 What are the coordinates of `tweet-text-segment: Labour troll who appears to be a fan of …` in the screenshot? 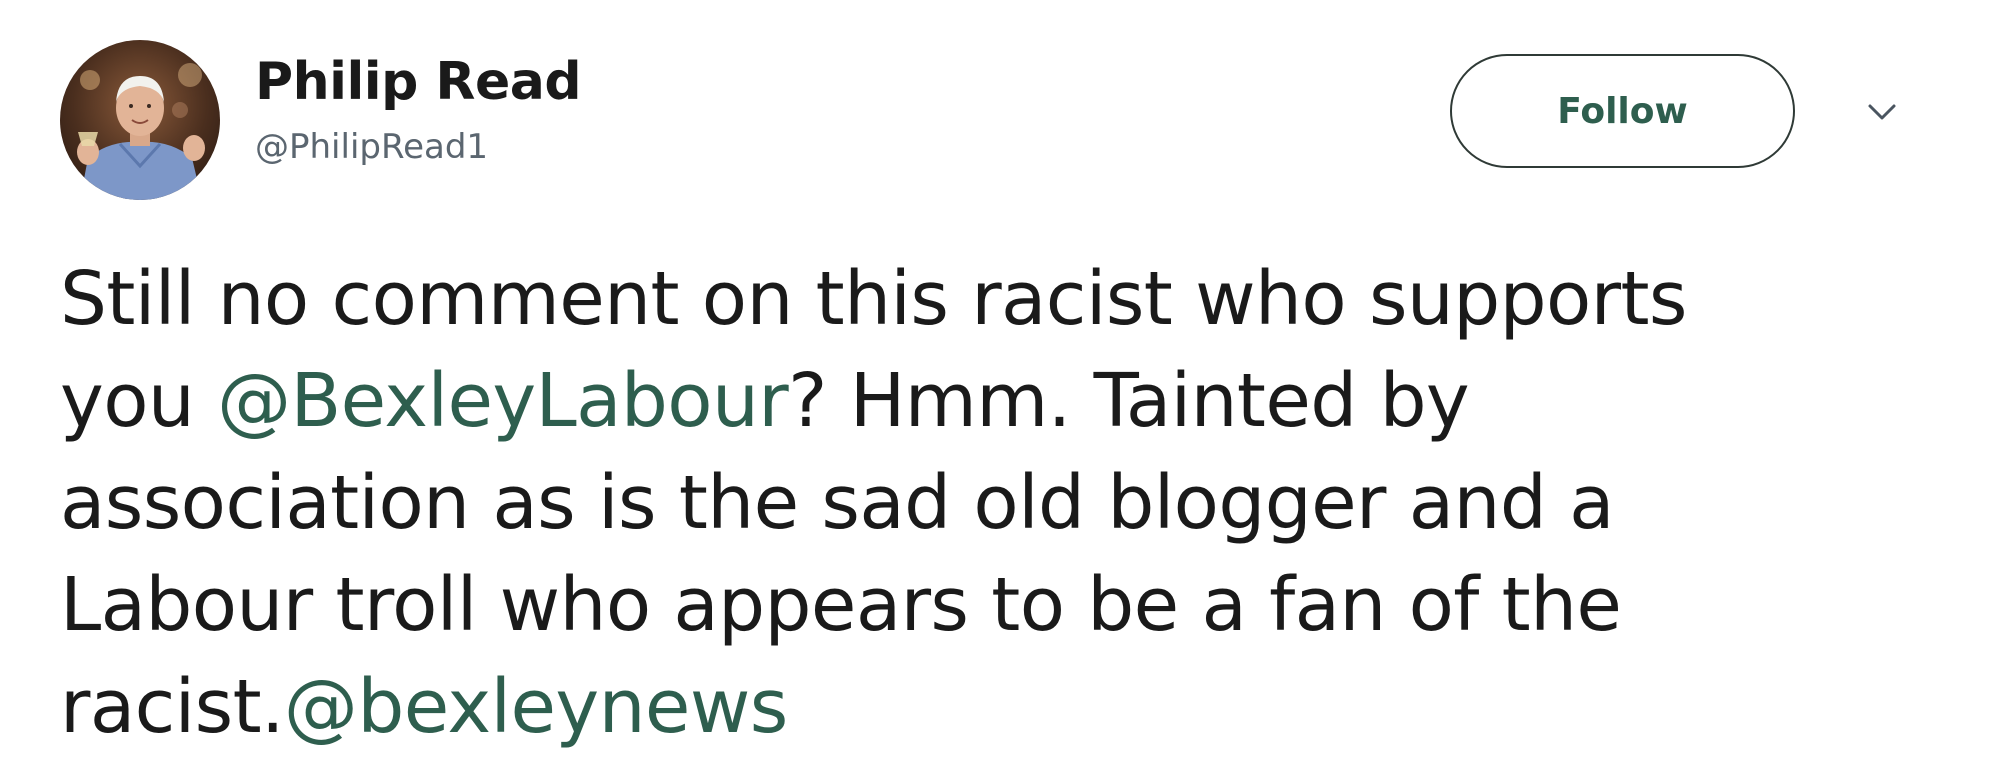 It's located at (841, 605).